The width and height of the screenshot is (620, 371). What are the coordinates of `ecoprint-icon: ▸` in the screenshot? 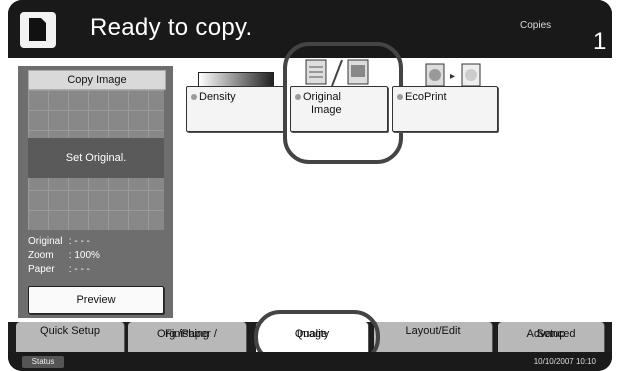 It's located at (453, 75).